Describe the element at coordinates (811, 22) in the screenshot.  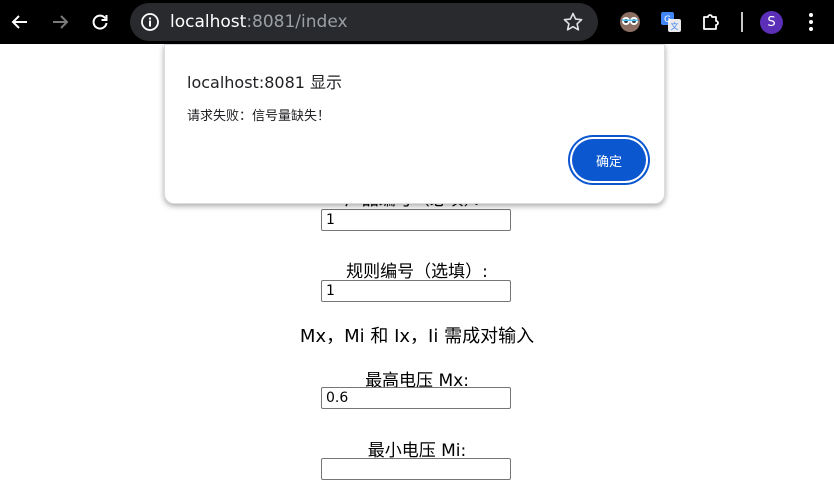
I see `more-menu-icon` at that location.